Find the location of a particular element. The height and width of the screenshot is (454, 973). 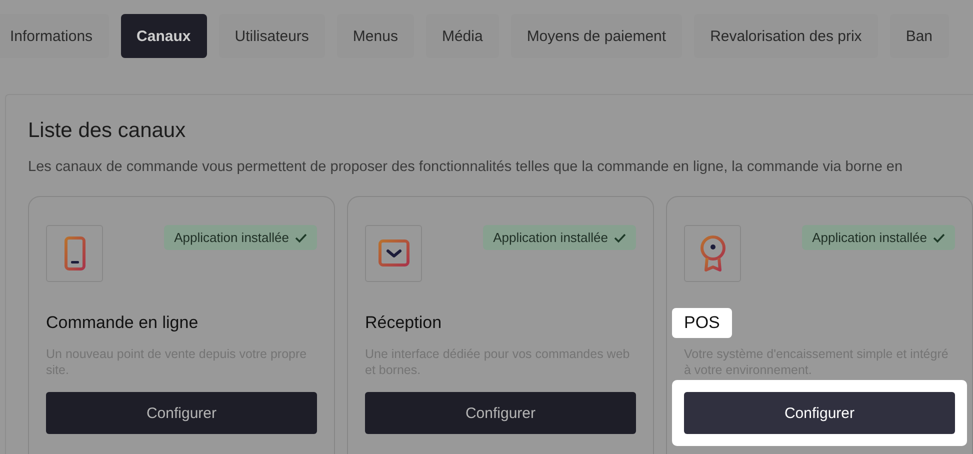

tab: Revalorisation des prix is located at coordinates (786, 36).